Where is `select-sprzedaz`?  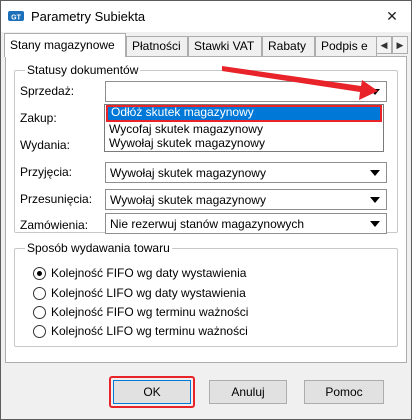 select-sprzedaz is located at coordinates (246, 91).